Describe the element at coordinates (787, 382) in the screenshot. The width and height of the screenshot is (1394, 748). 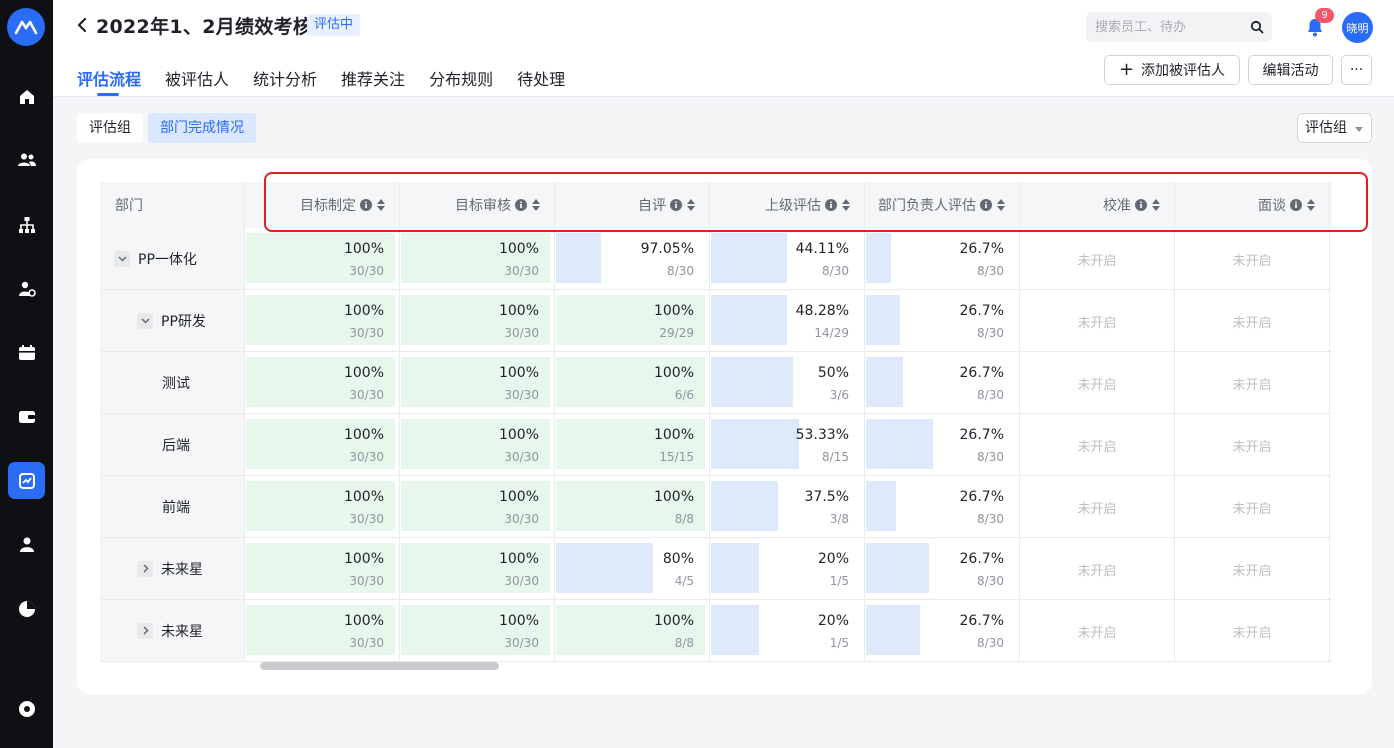
I see `metric-cell: 50% 3/6` at that location.